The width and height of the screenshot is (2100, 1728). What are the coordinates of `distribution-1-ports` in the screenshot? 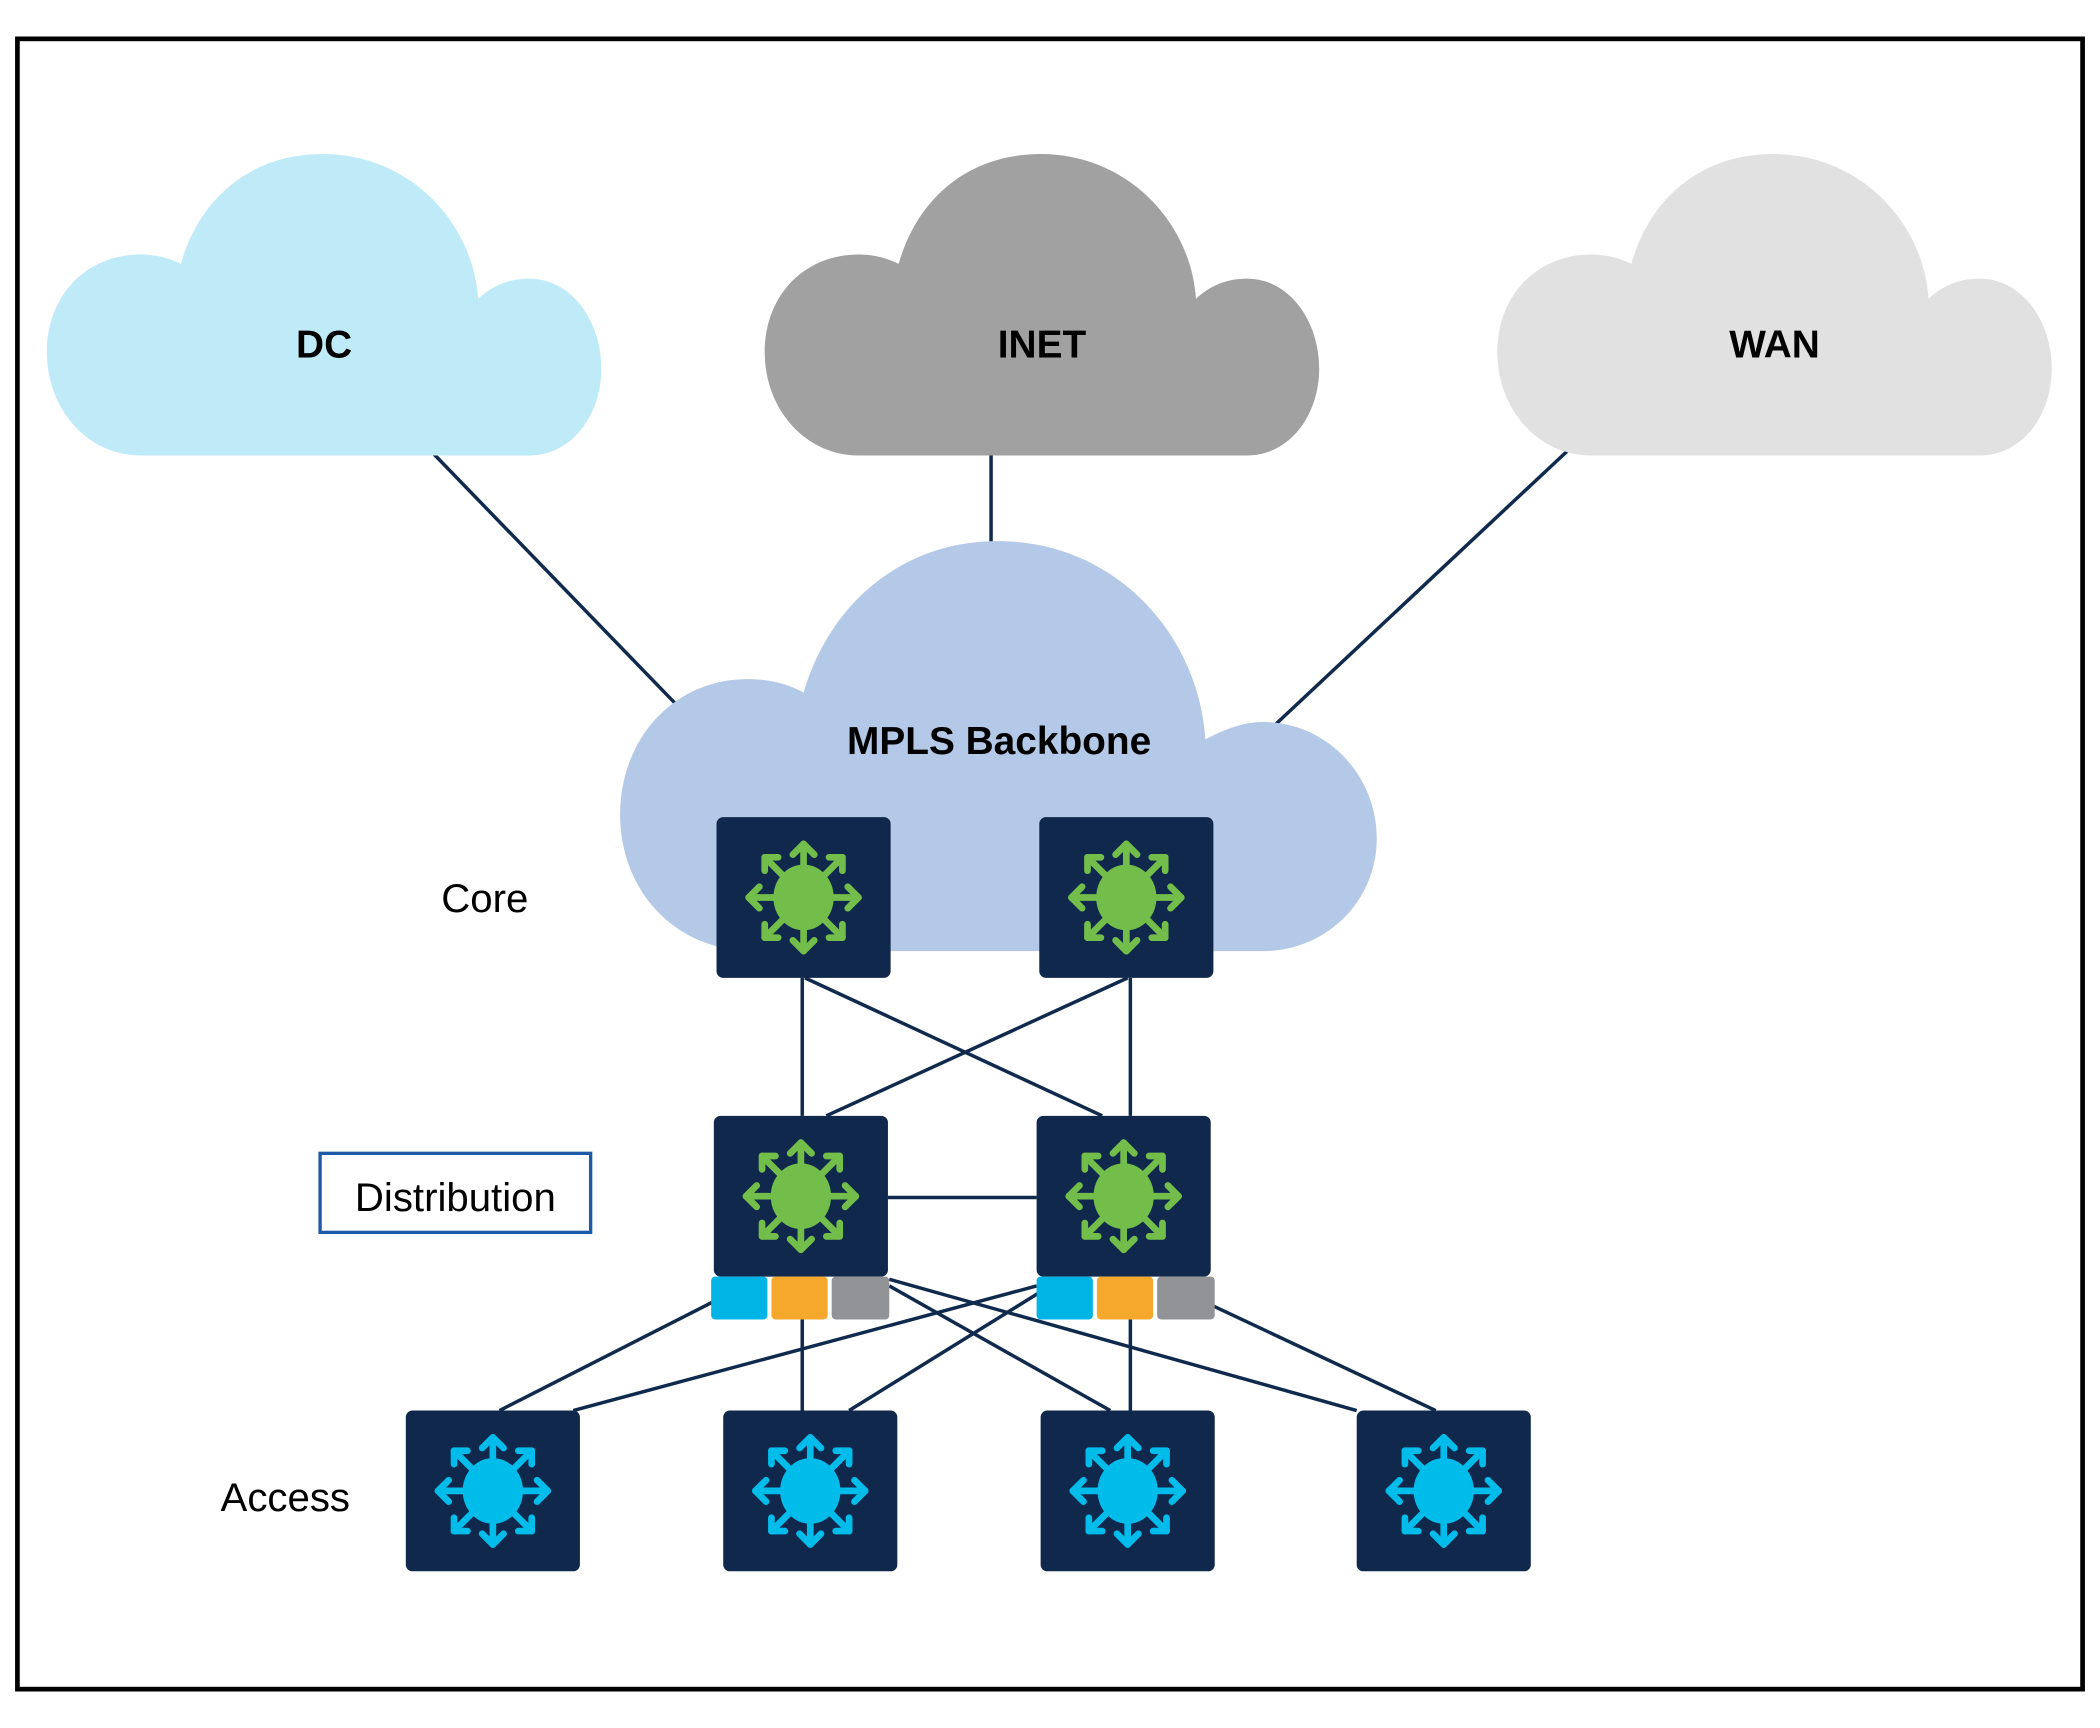 It's located at (800, 1298).